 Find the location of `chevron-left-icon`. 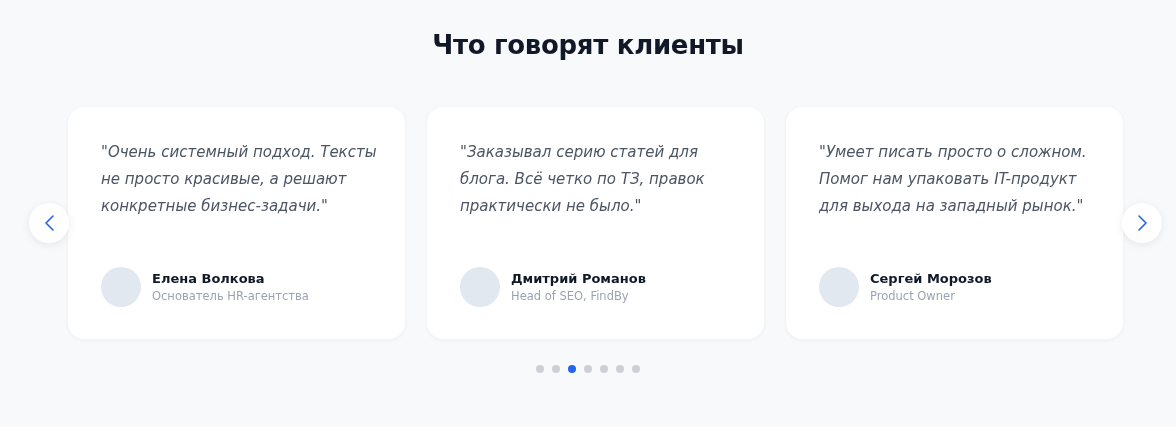

chevron-left-icon is located at coordinates (49, 223).